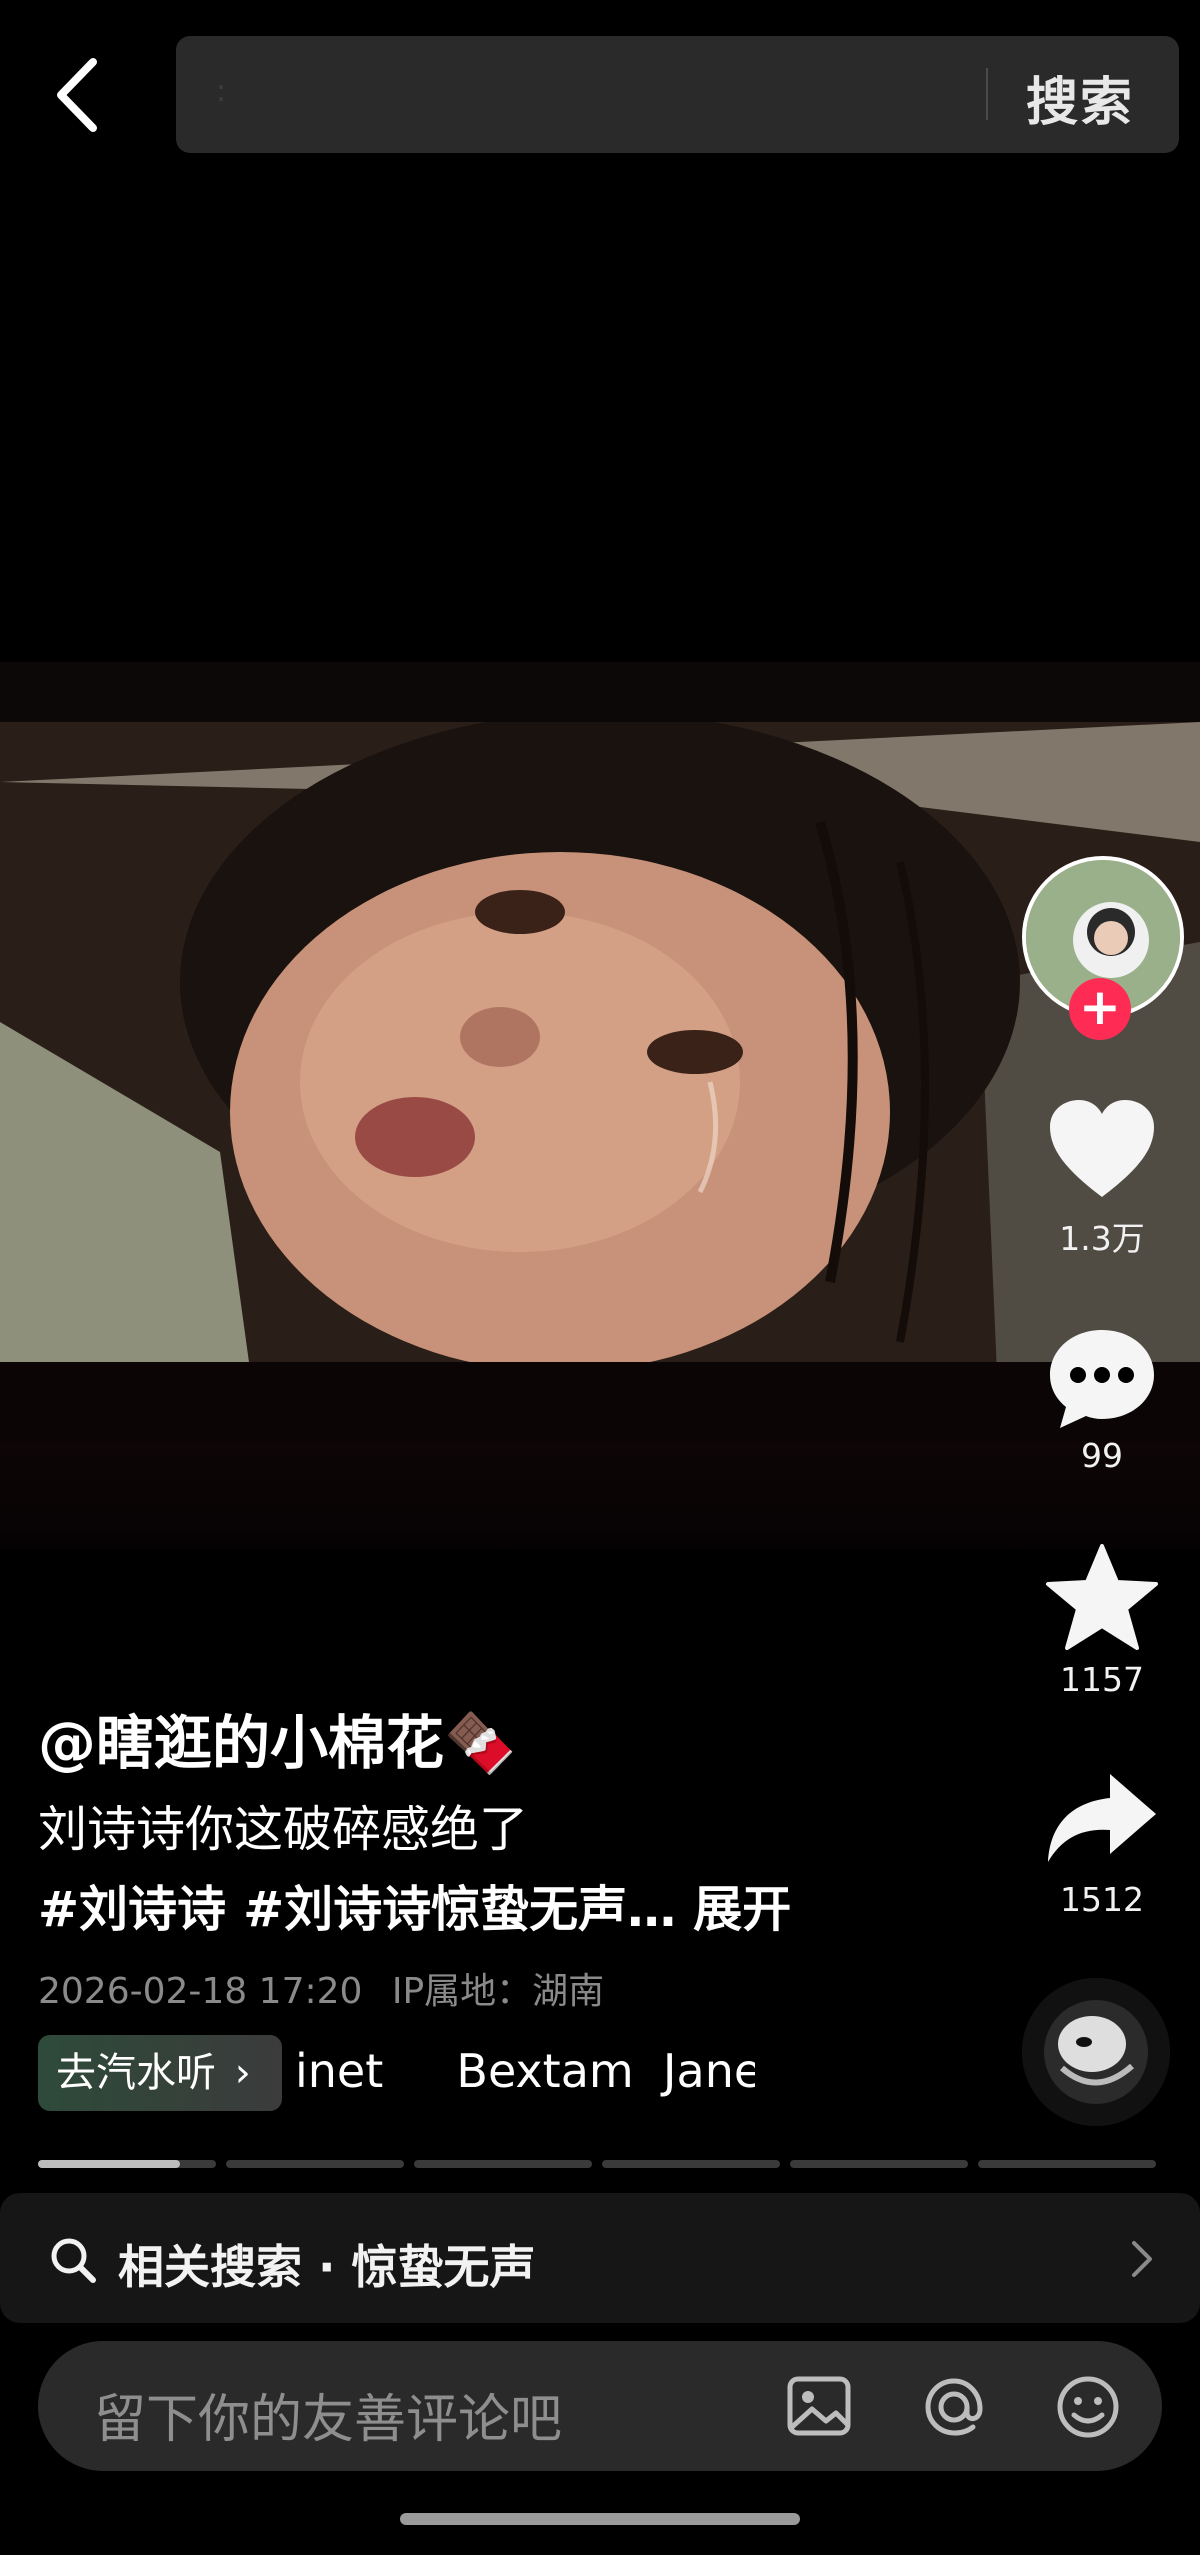 Image resolution: width=1200 pixels, height=2555 pixels. I want to click on image-picker-icon, so click(819, 2406).